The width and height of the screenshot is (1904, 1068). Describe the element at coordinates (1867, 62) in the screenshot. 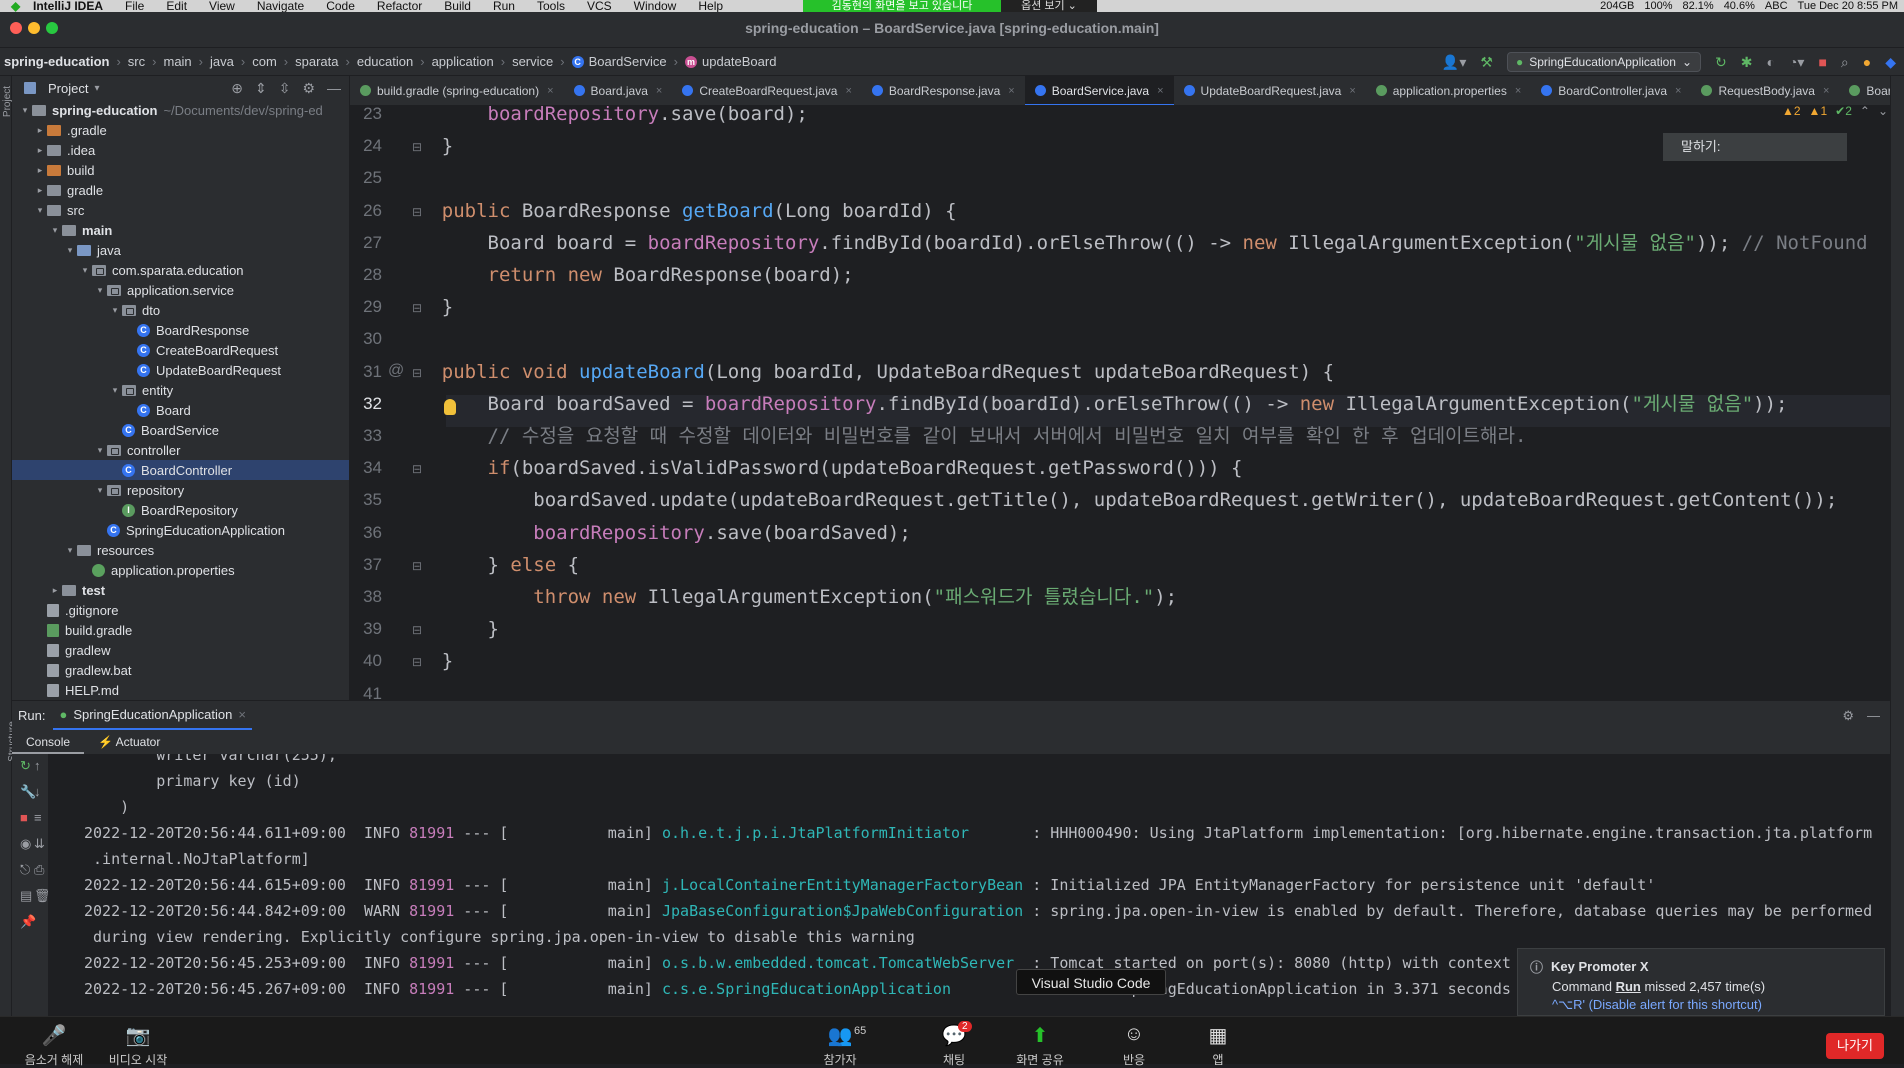

I see `update-icon: ●` at that location.